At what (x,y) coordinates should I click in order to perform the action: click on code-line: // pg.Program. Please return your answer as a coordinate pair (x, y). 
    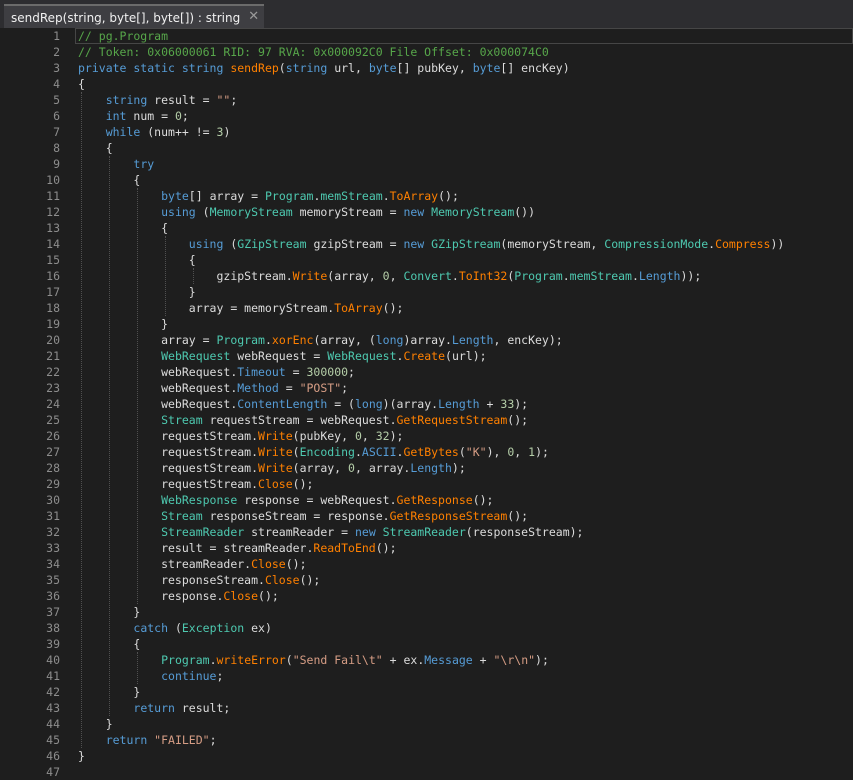
    Looking at the image, I should click on (123, 36).